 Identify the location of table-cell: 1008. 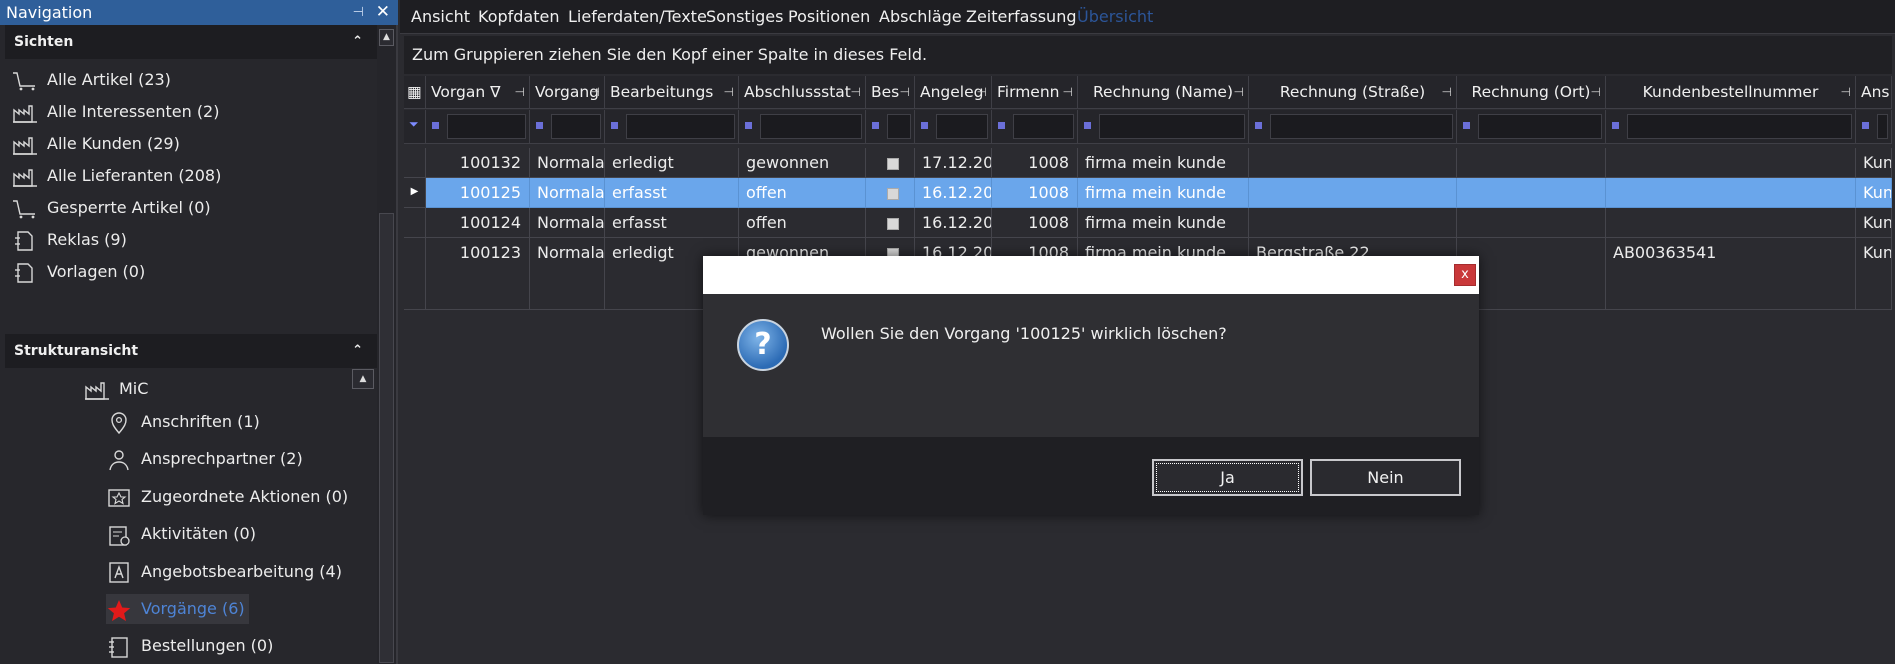
(1035, 193).